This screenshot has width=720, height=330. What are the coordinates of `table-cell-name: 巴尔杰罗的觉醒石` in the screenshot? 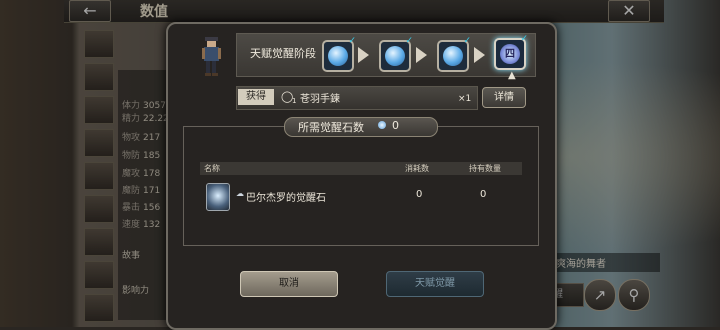 It's located at (286, 198).